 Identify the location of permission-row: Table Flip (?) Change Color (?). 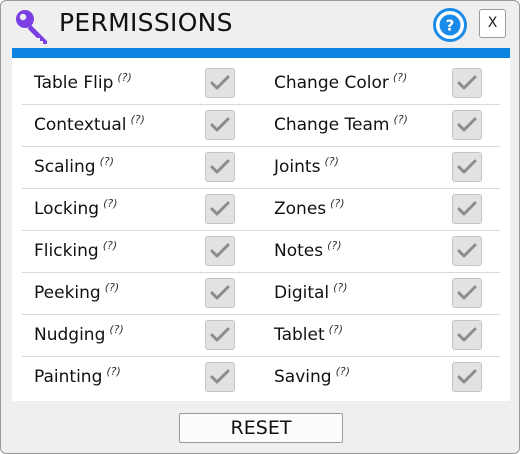
(261, 84).